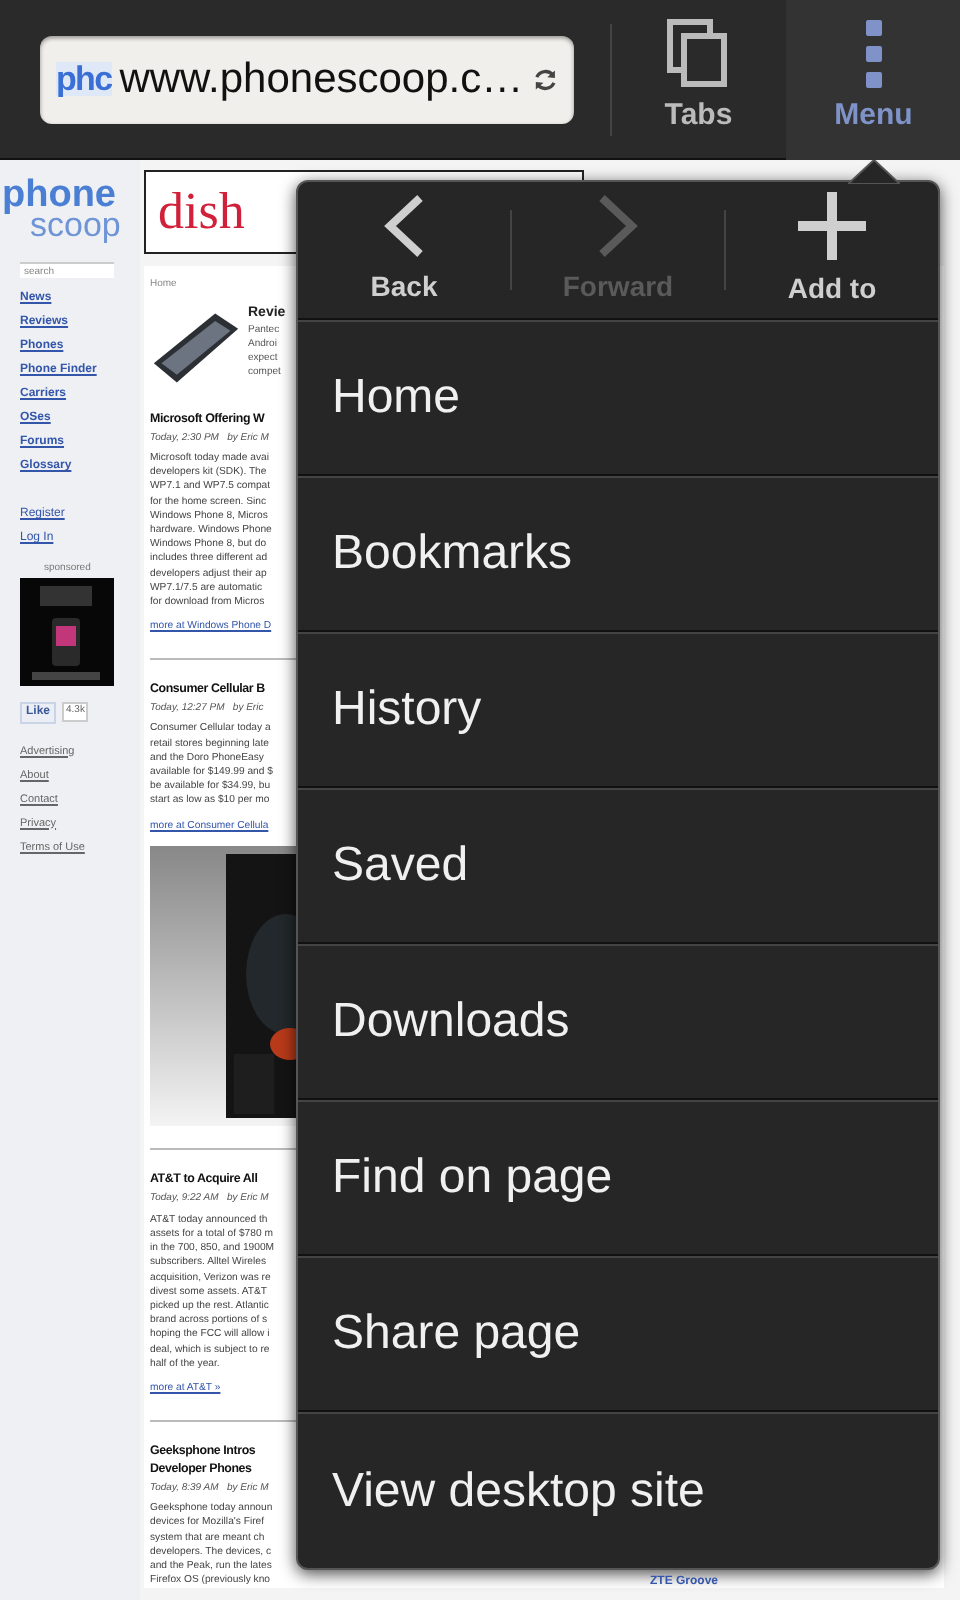  I want to click on menu-item: Bookmarks, so click(618, 554).